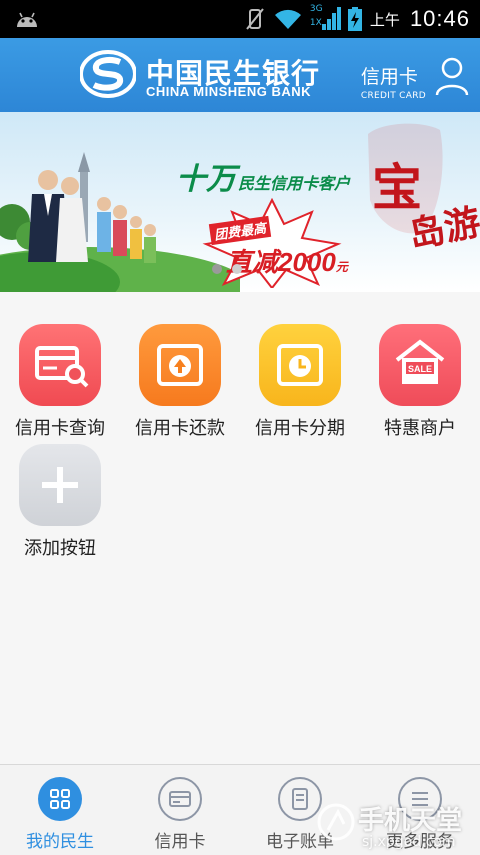 The width and height of the screenshot is (480, 855). Describe the element at coordinates (341, 267) in the screenshot. I see `promo-unit: 元` at that location.